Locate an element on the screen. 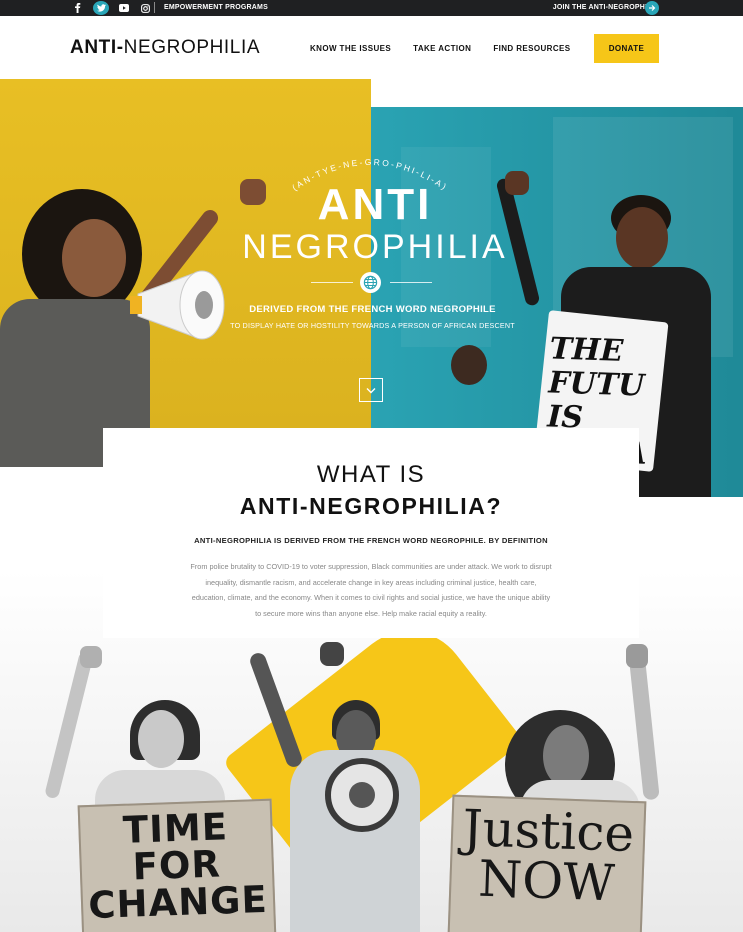 The width and height of the screenshot is (743, 932). site-logo: ANTI-NEGROPHILIA is located at coordinates (165, 48).